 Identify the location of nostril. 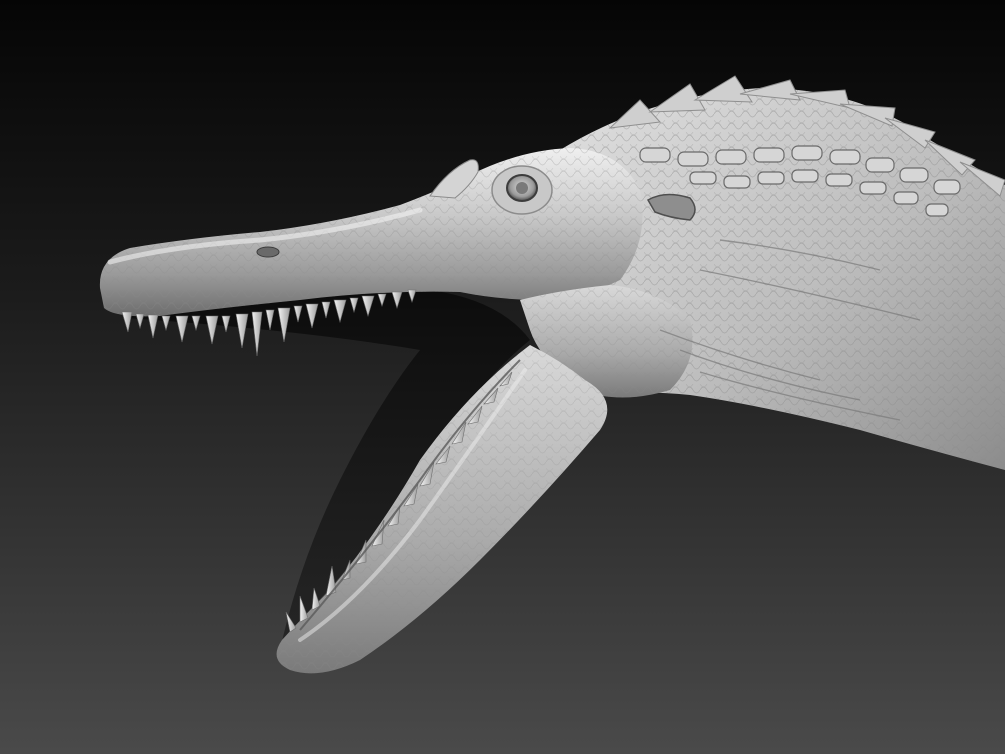
(268, 252).